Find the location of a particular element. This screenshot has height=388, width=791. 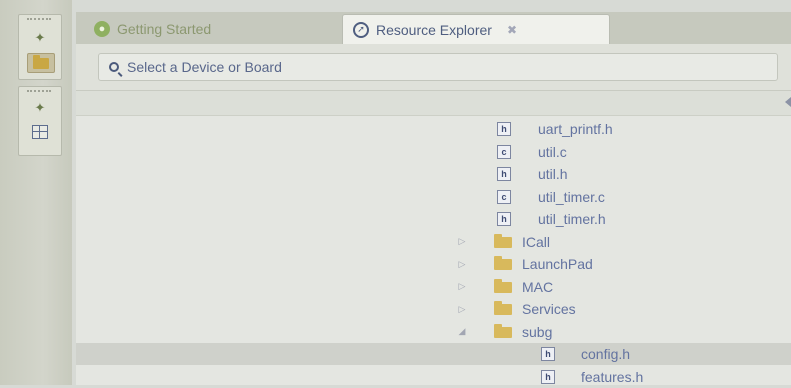

tree-node-label: util.h is located at coordinates (553, 174).